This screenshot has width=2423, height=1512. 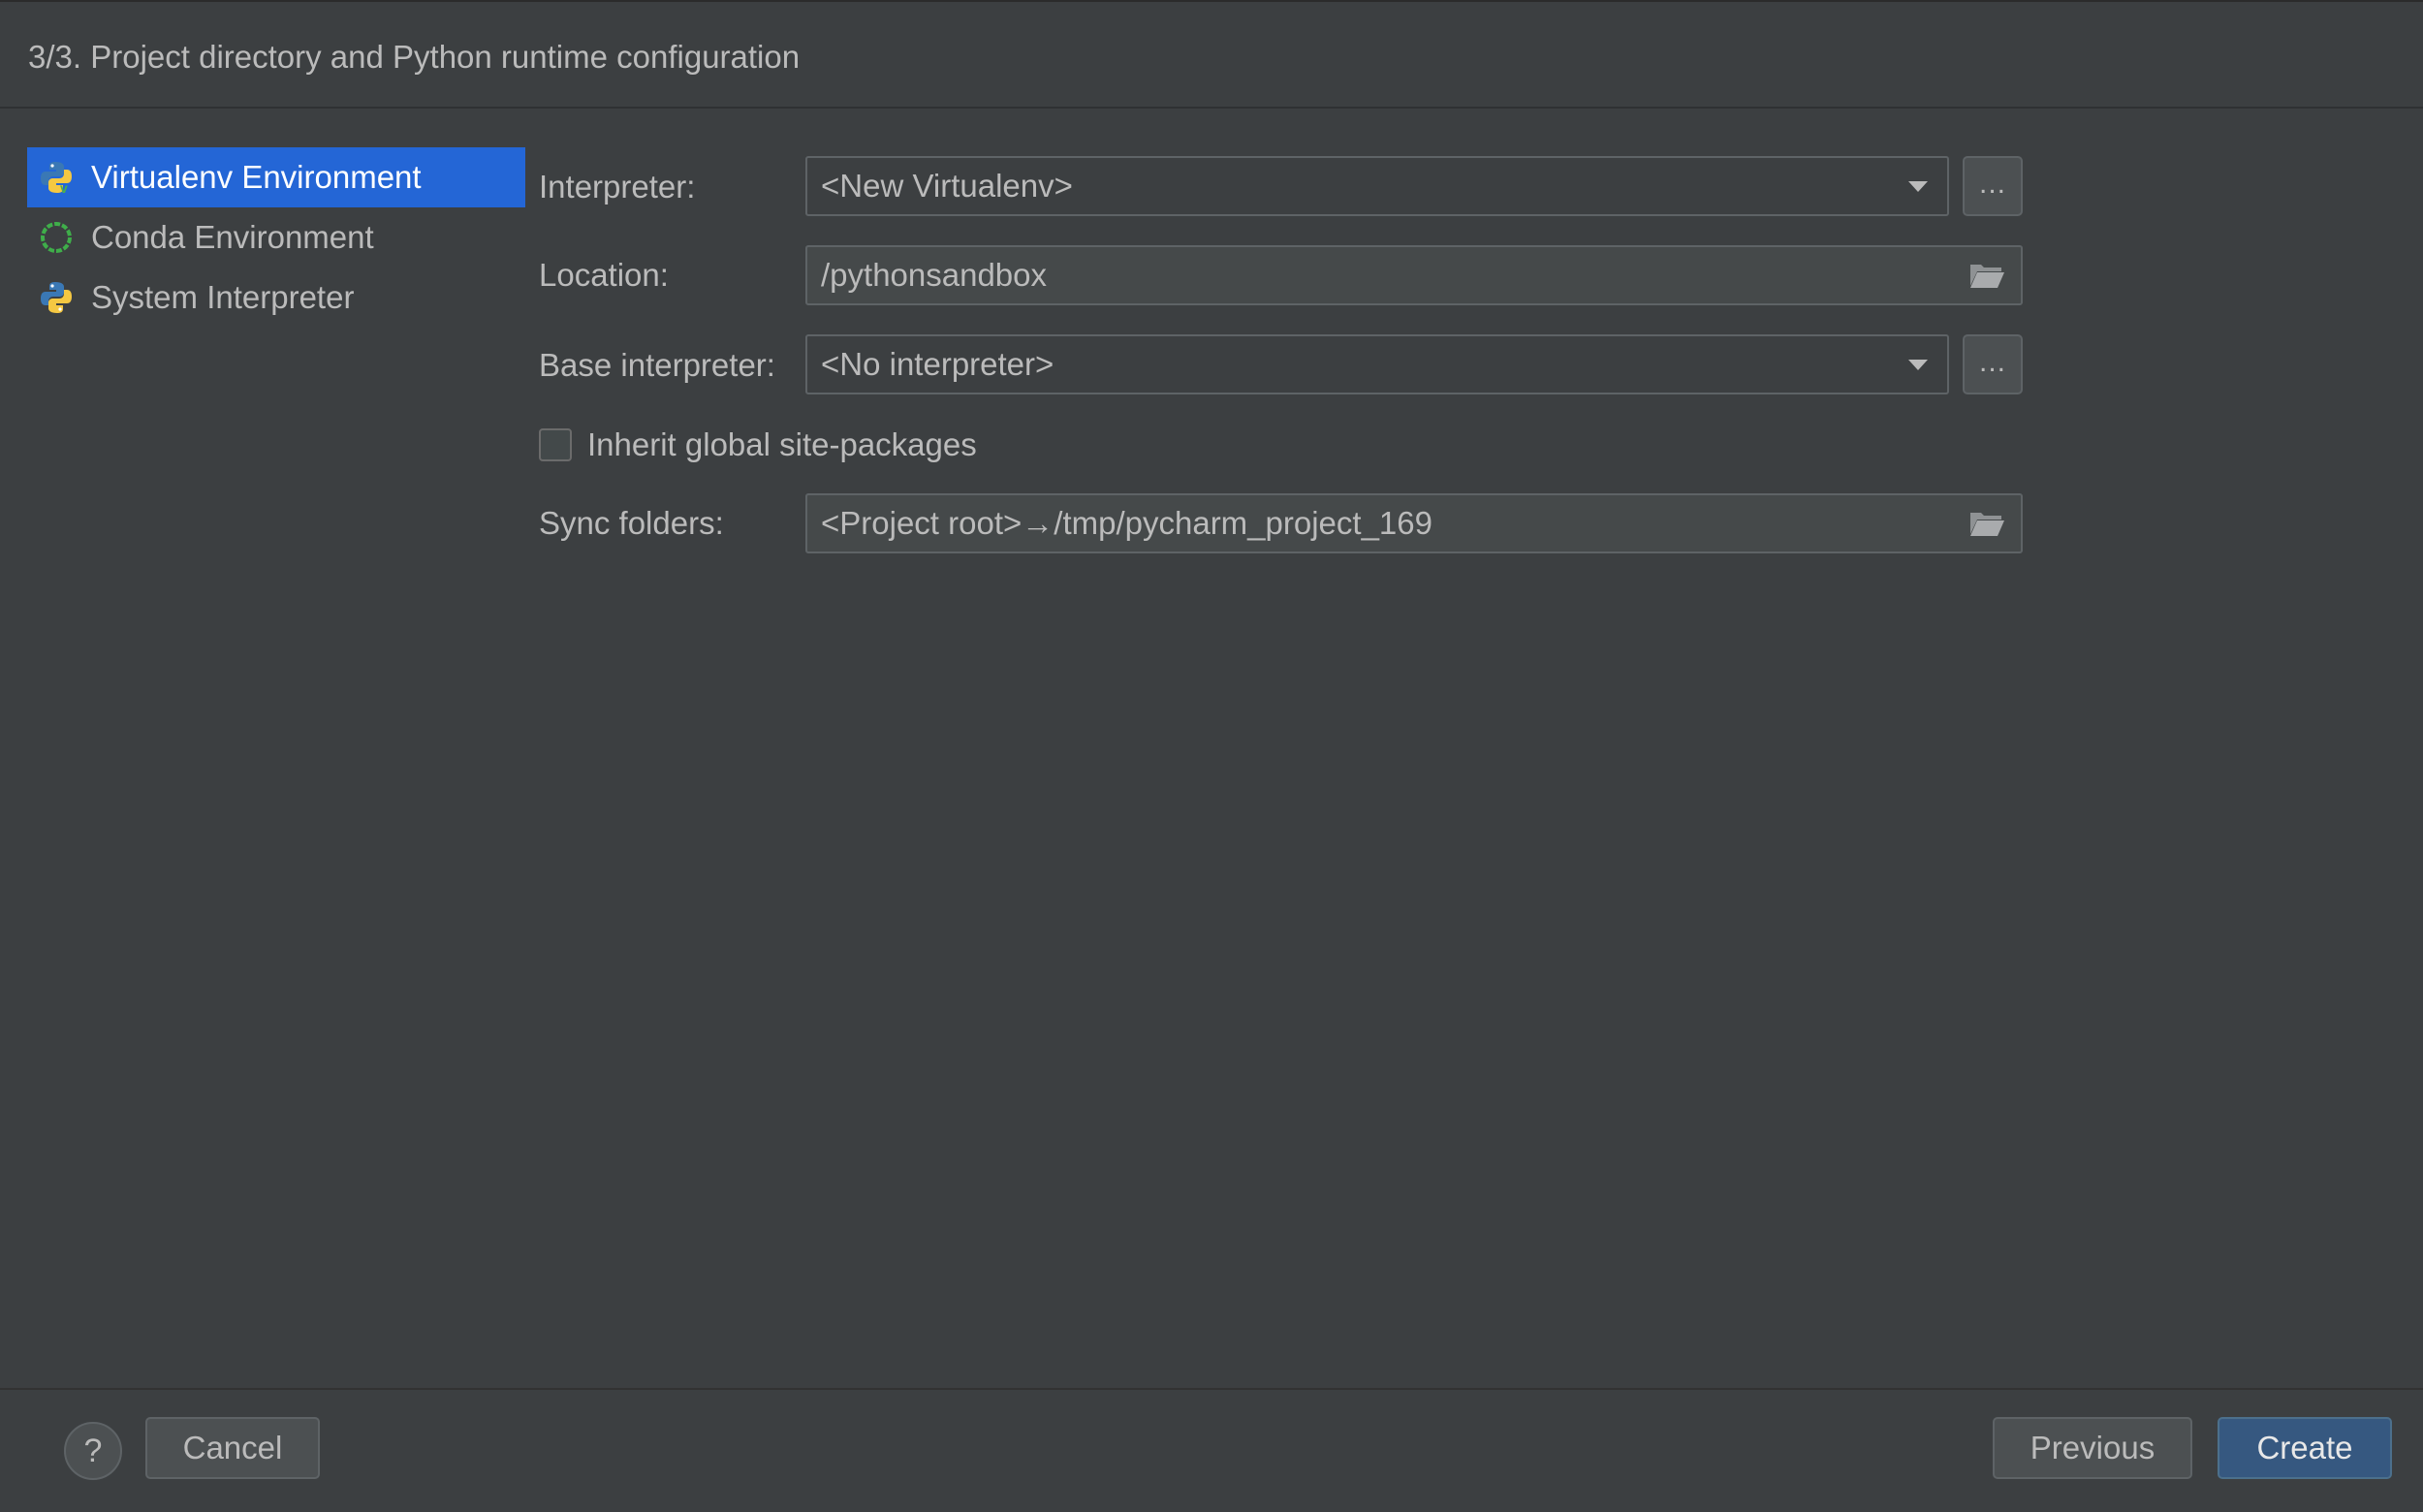 I want to click on cancel-button: Cancel, so click(x=232, y=1448).